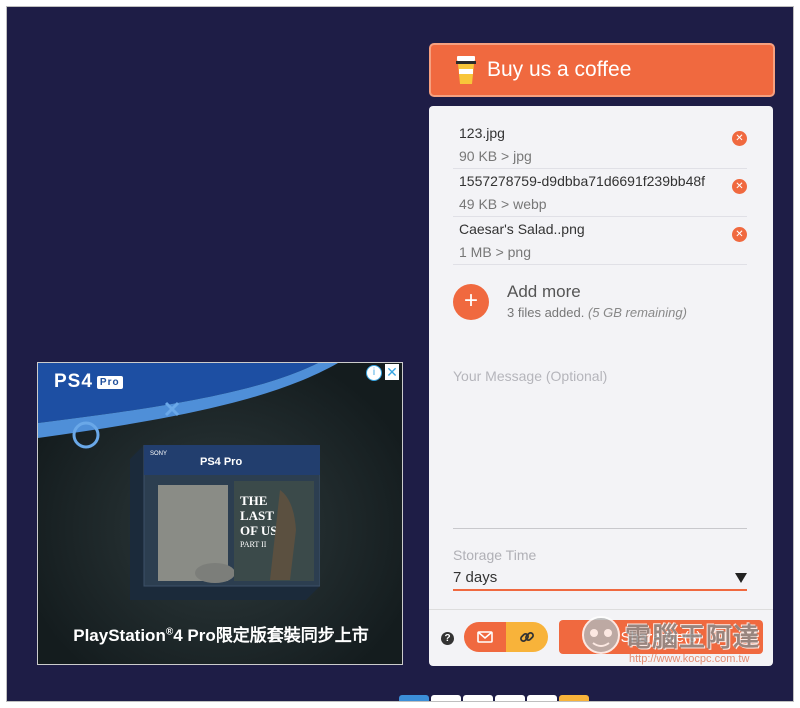  I want to click on buy-coffee-button: Buy us a coffee, so click(602, 70).